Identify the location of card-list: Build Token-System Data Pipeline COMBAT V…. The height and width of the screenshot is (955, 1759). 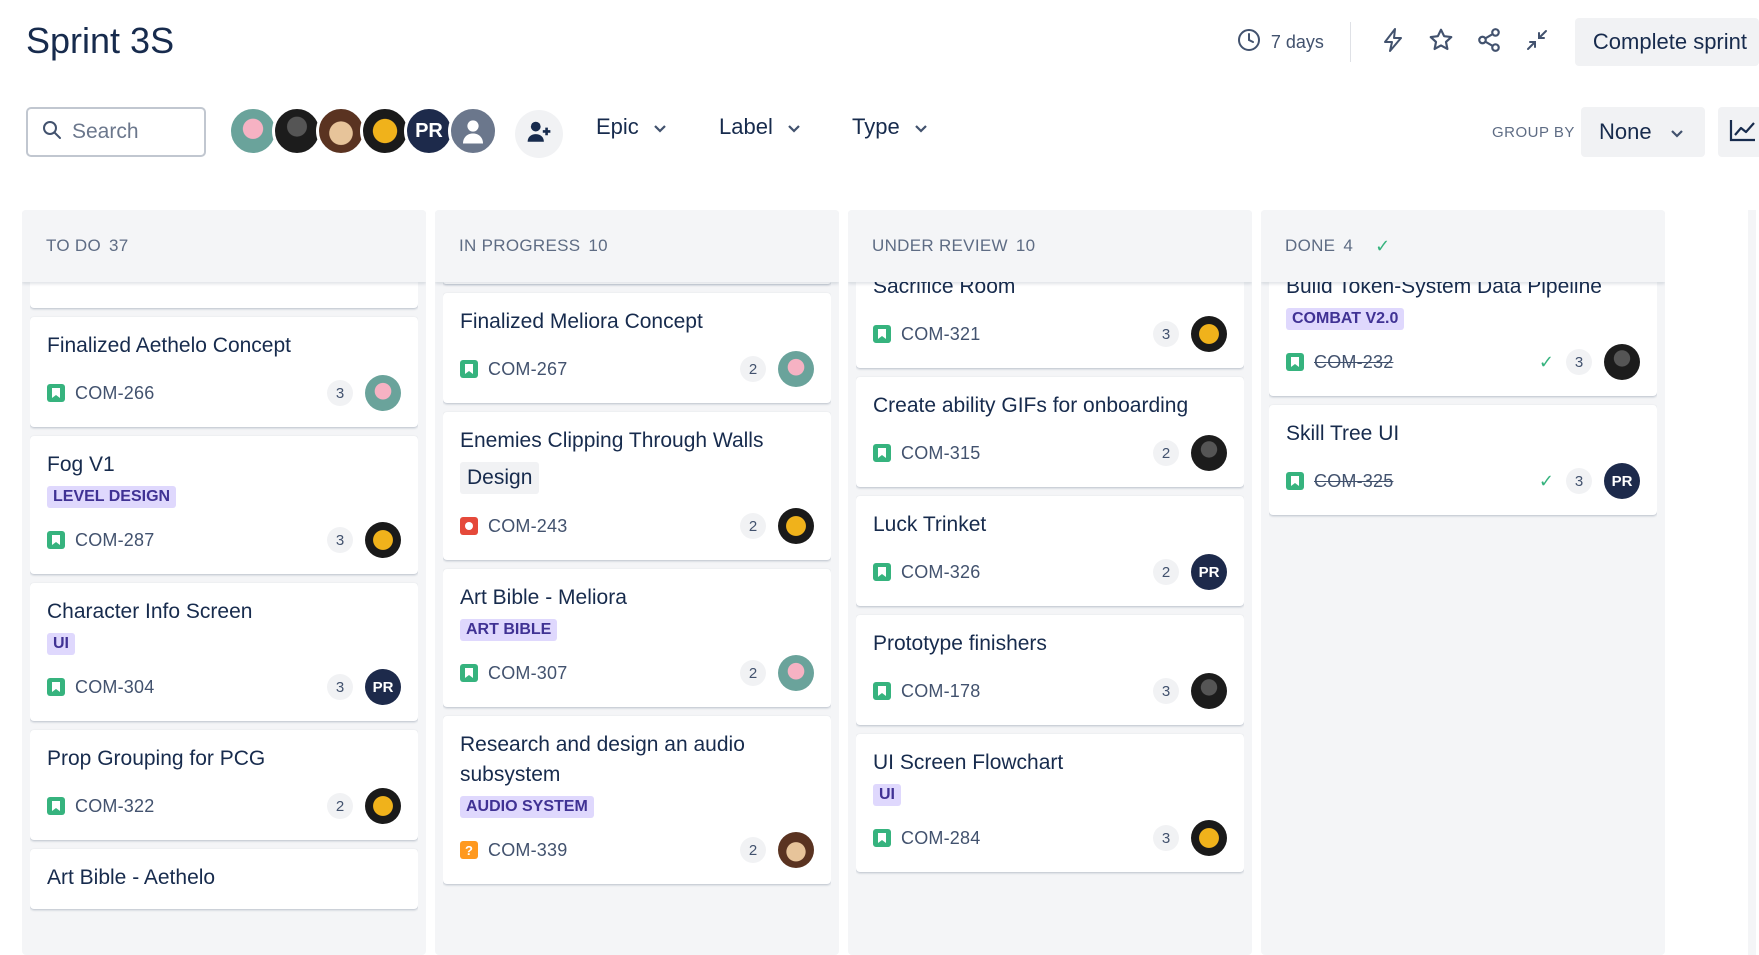
(1463, 403).